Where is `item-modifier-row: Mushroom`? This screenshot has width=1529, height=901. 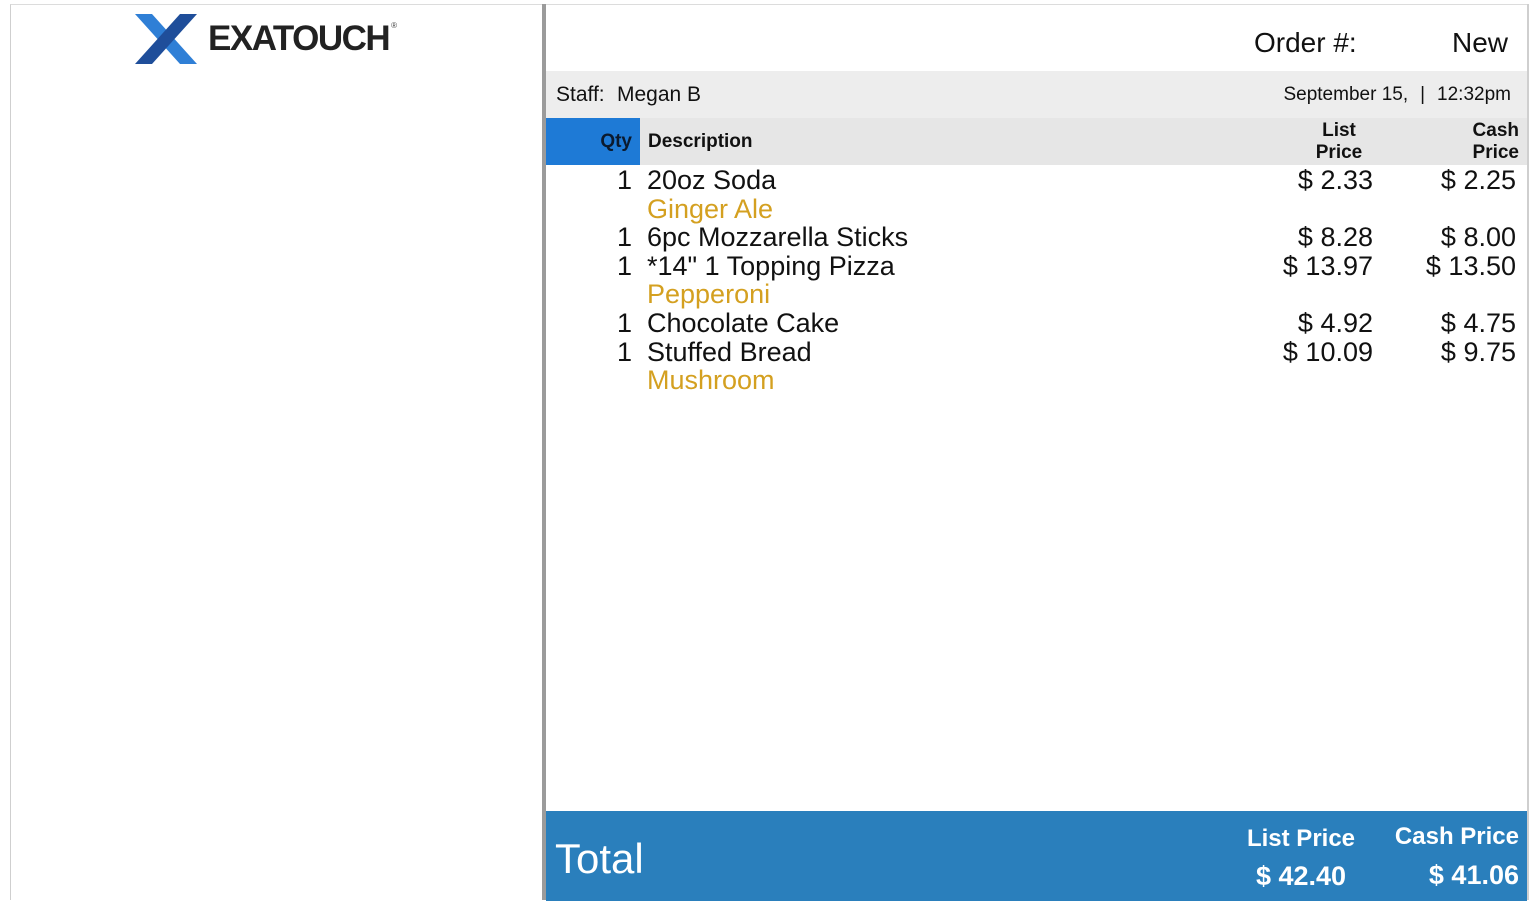
item-modifier-row: Mushroom is located at coordinates (1036, 380).